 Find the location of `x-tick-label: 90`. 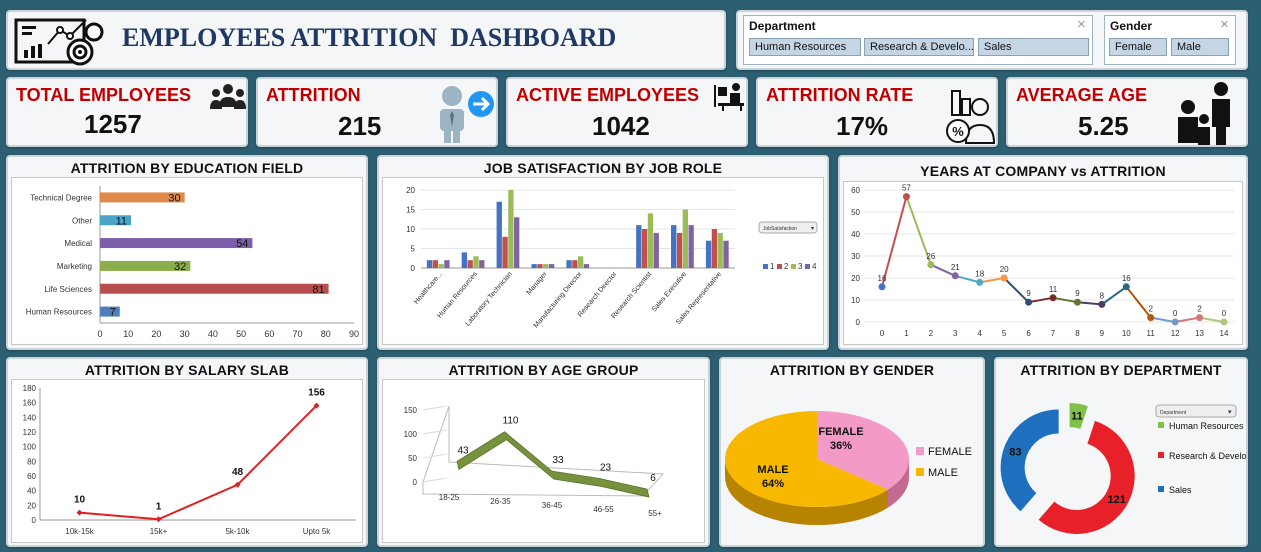

x-tick-label: 90 is located at coordinates (354, 334).